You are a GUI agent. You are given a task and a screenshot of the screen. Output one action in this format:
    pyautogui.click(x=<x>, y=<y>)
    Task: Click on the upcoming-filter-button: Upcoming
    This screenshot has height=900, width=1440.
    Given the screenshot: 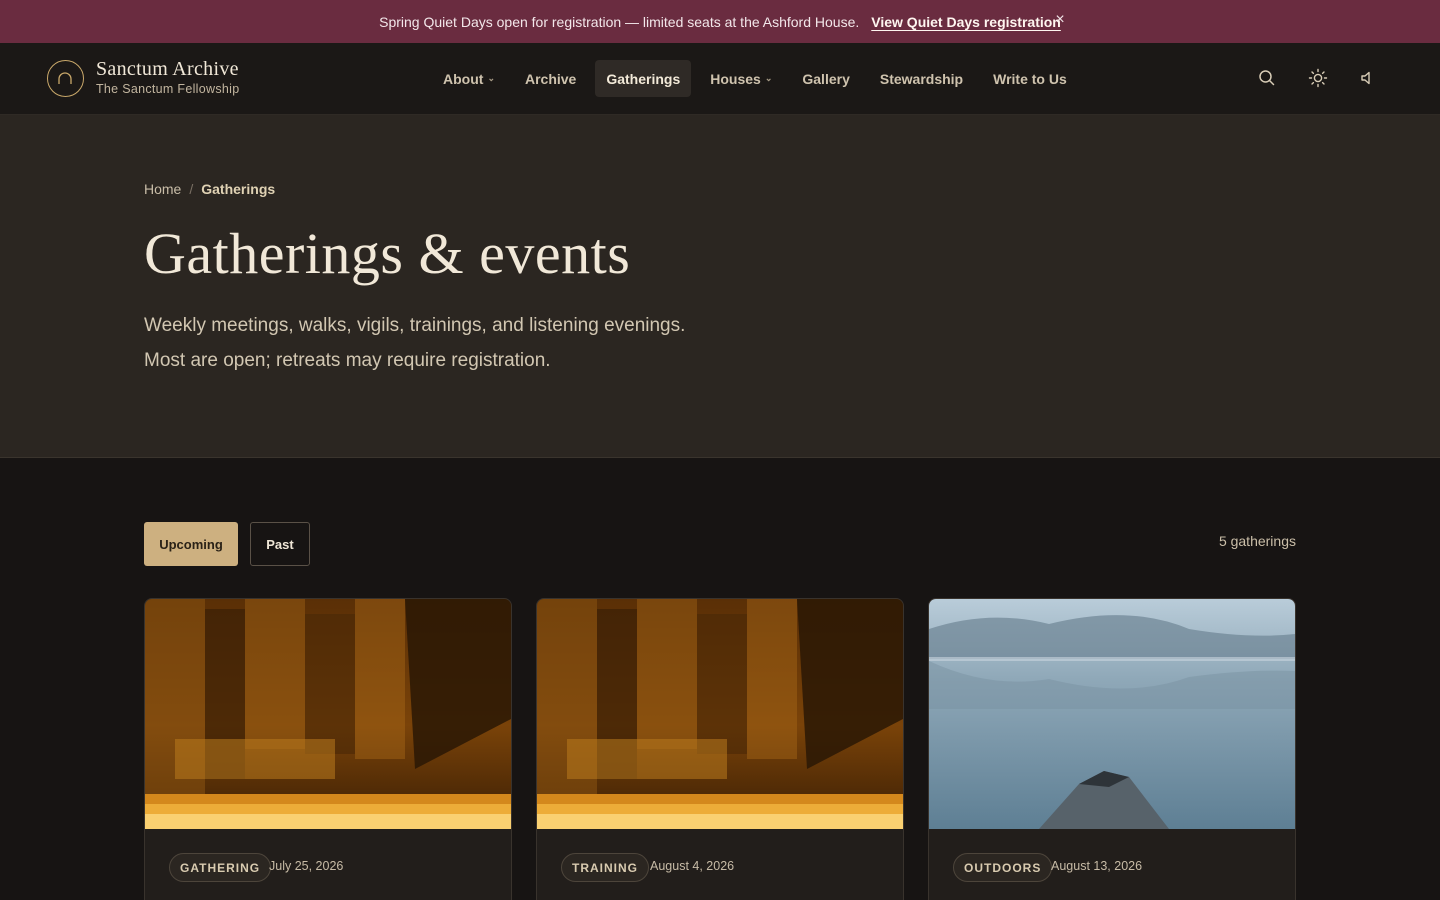 What is the action you would take?
    pyautogui.click(x=191, y=544)
    